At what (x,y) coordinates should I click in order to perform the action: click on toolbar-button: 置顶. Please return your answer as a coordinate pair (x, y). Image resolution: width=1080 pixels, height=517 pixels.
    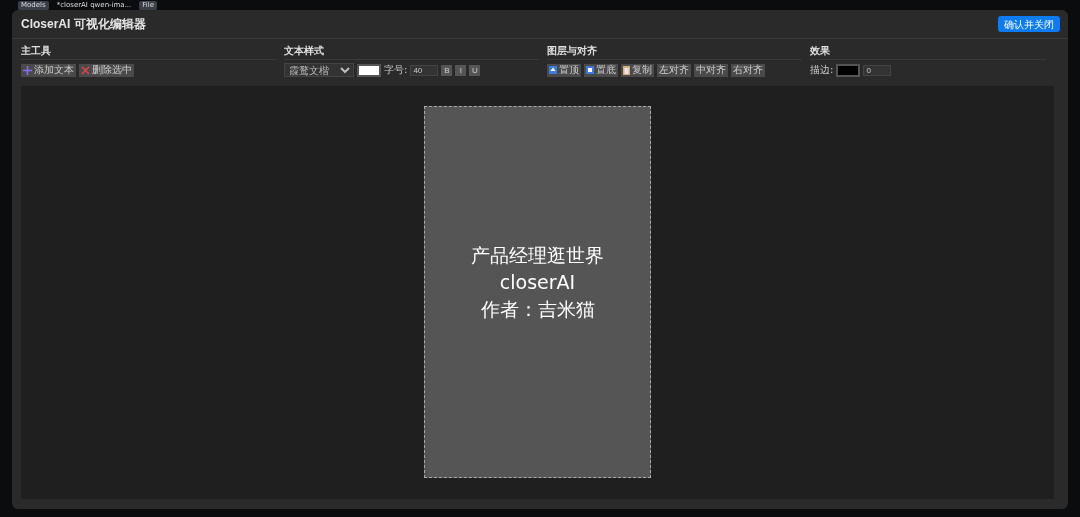
    Looking at the image, I should click on (564, 70).